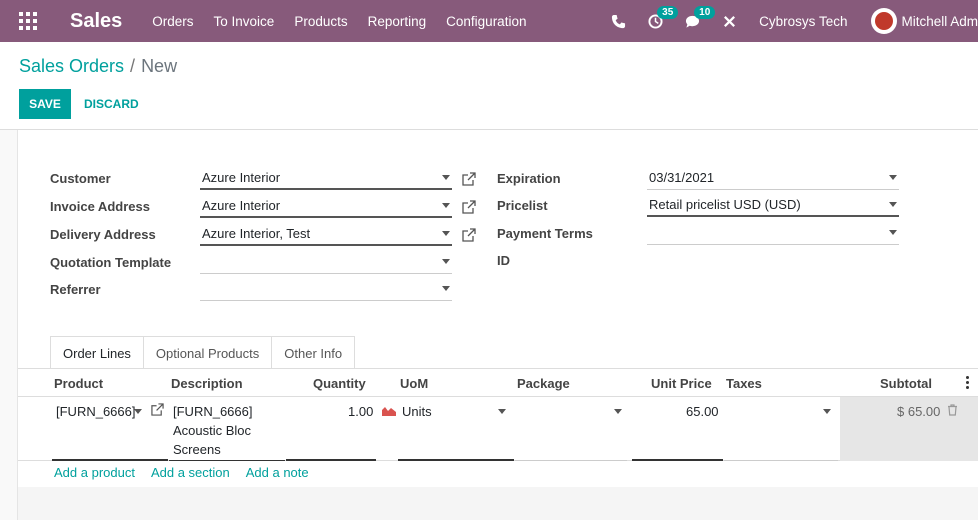 The image size is (978, 520). What do you see at coordinates (529, 178) in the screenshot?
I see `expiration-label: Expiration` at bounding box center [529, 178].